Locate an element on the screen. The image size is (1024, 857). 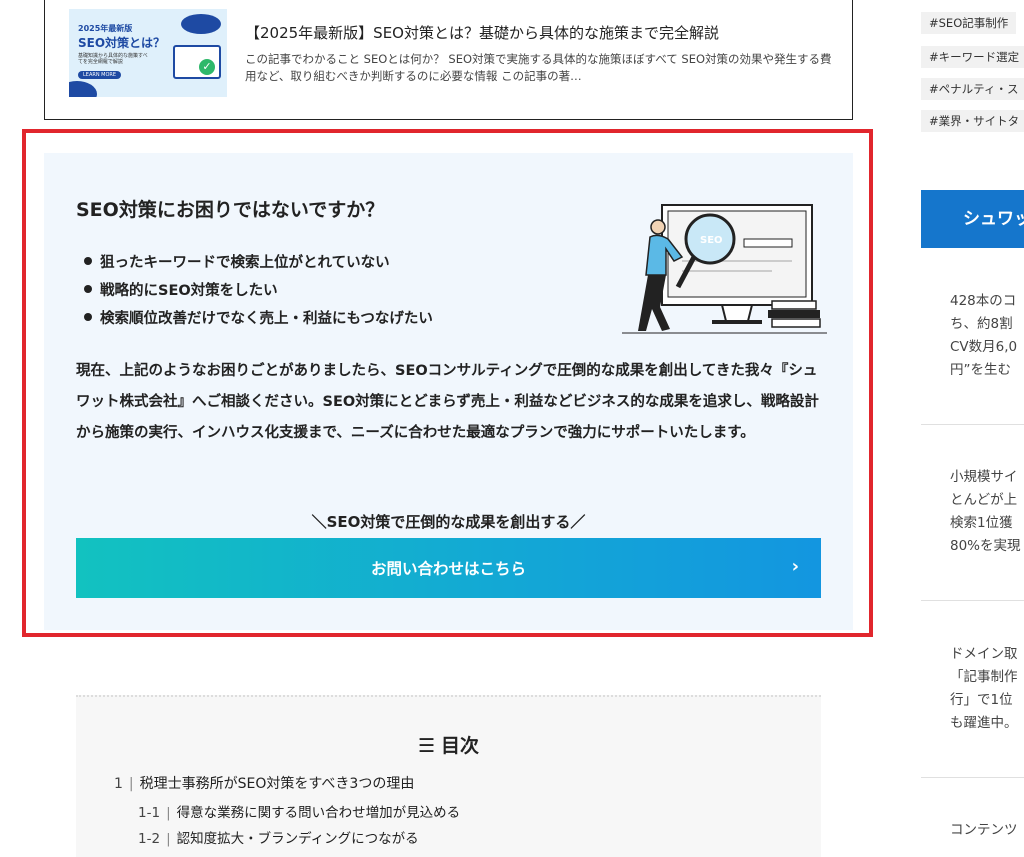
snippet-line: 検索1位獲 is located at coordinates (981, 523).